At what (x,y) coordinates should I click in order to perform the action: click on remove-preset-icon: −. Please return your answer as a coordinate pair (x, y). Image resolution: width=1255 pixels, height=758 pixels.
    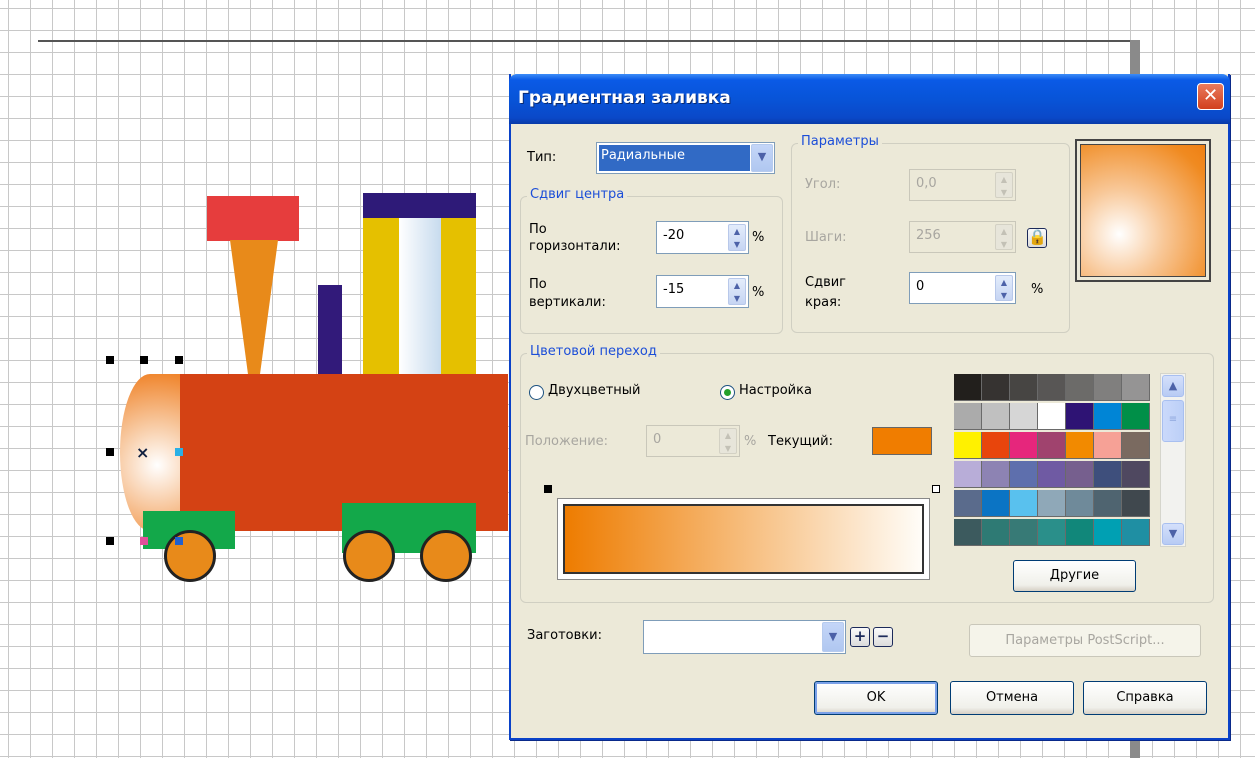
    Looking at the image, I should click on (883, 637).